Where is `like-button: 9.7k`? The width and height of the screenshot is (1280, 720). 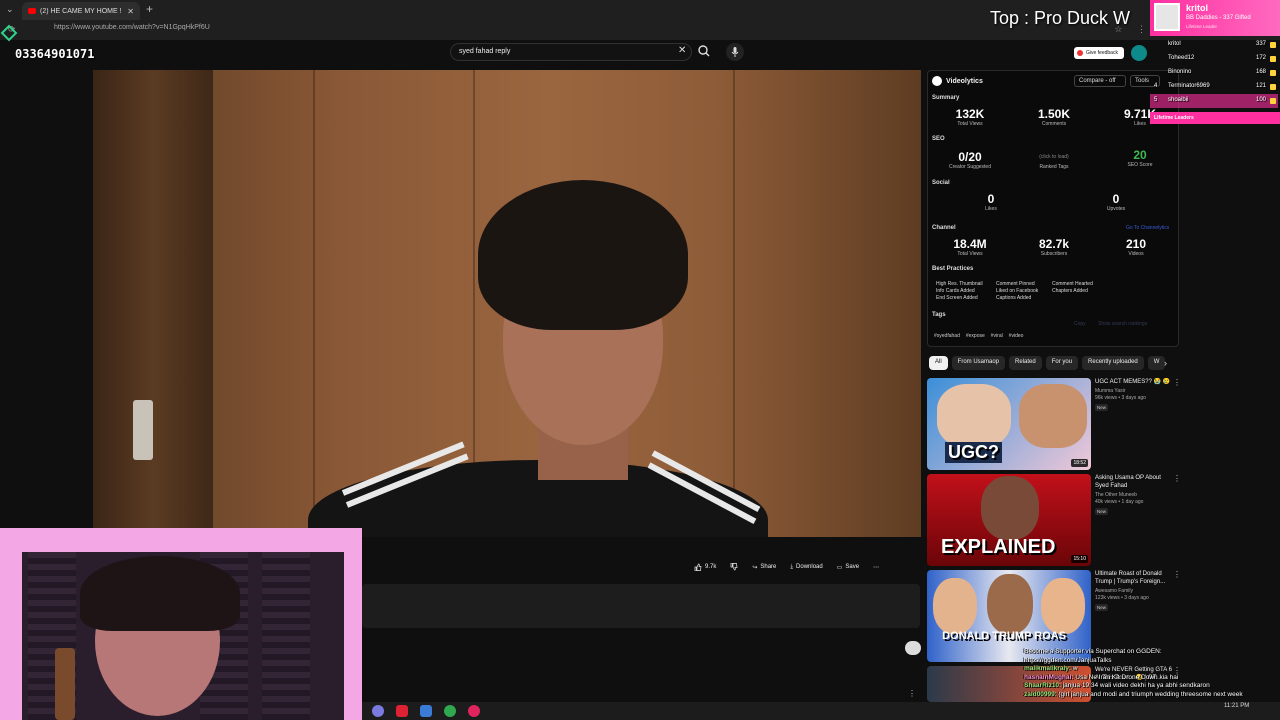
like-button: 9.7k is located at coordinates (705, 567).